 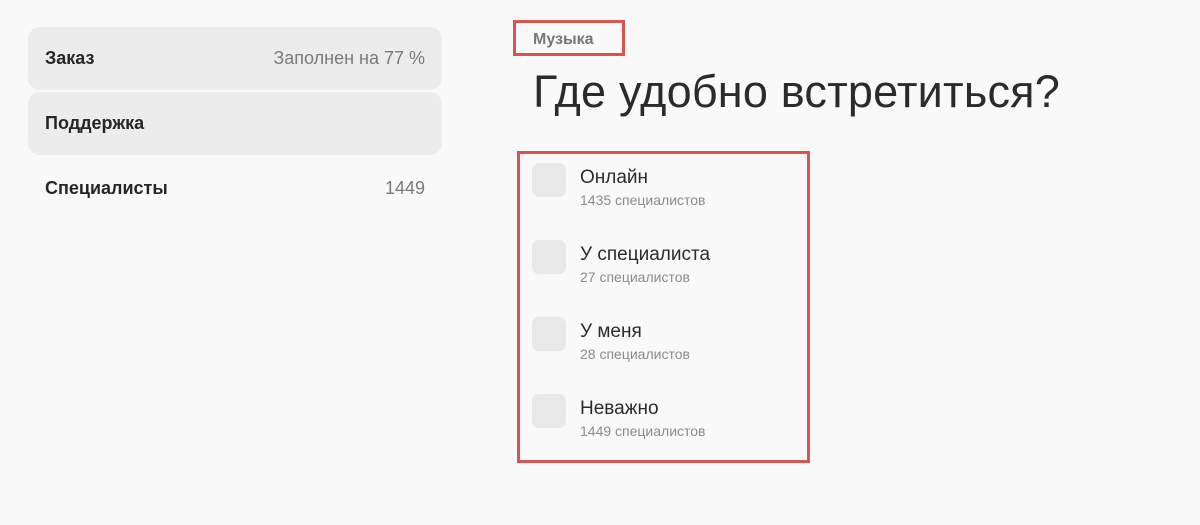 I want to click on option-label: У специалиста, so click(x=645, y=254).